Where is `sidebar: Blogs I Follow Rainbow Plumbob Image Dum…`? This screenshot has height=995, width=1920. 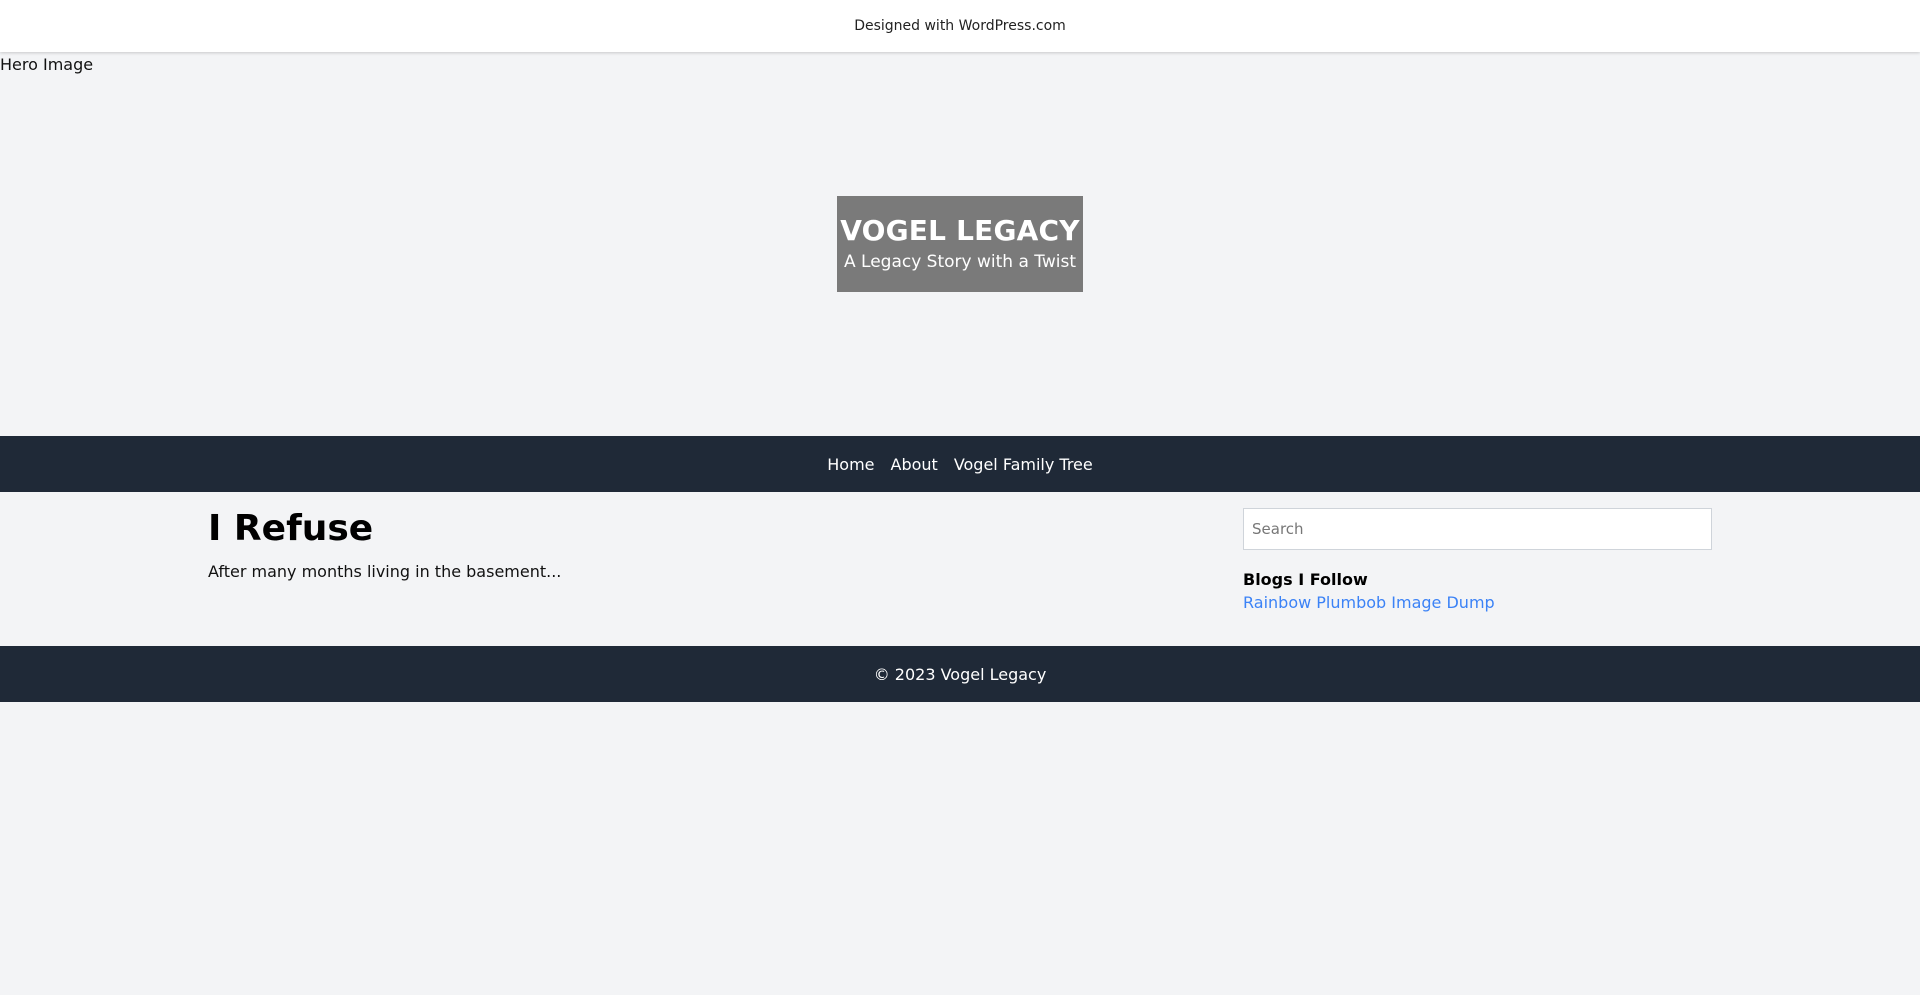
sidebar: Blogs I Follow Rainbow Plumbob Image Dum… is located at coordinates (1477, 560).